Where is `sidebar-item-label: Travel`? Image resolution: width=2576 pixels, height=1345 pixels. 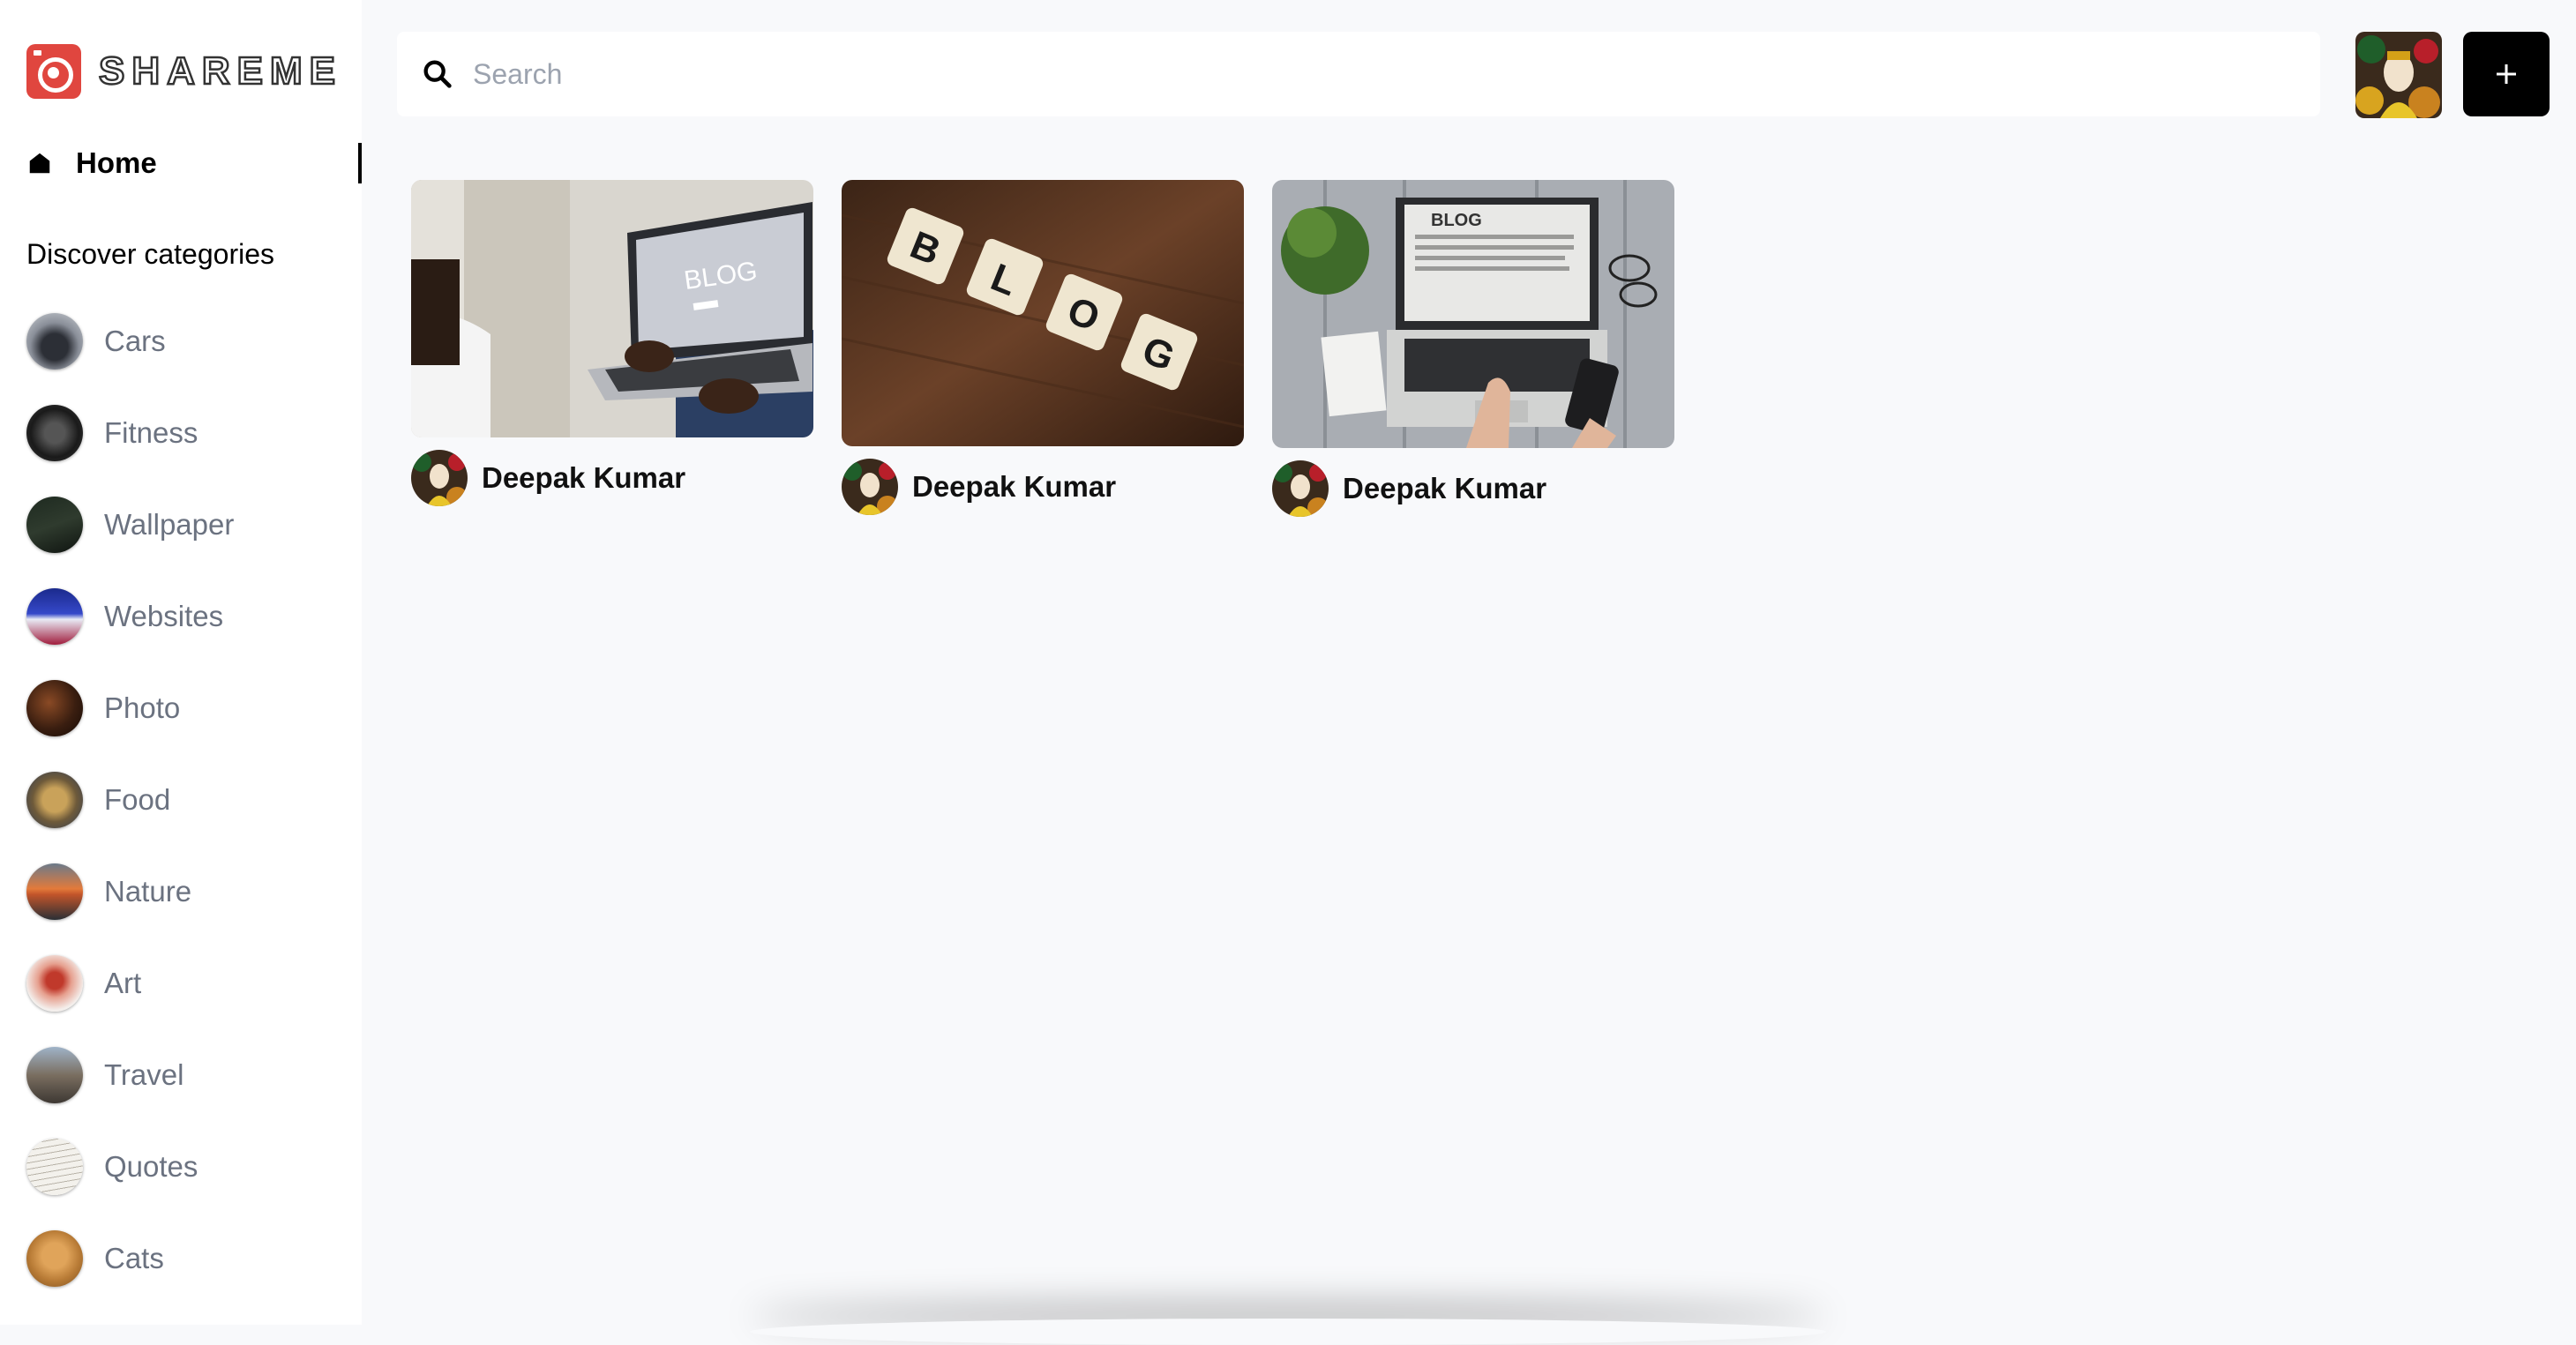
sidebar-item-label: Travel is located at coordinates (144, 1074).